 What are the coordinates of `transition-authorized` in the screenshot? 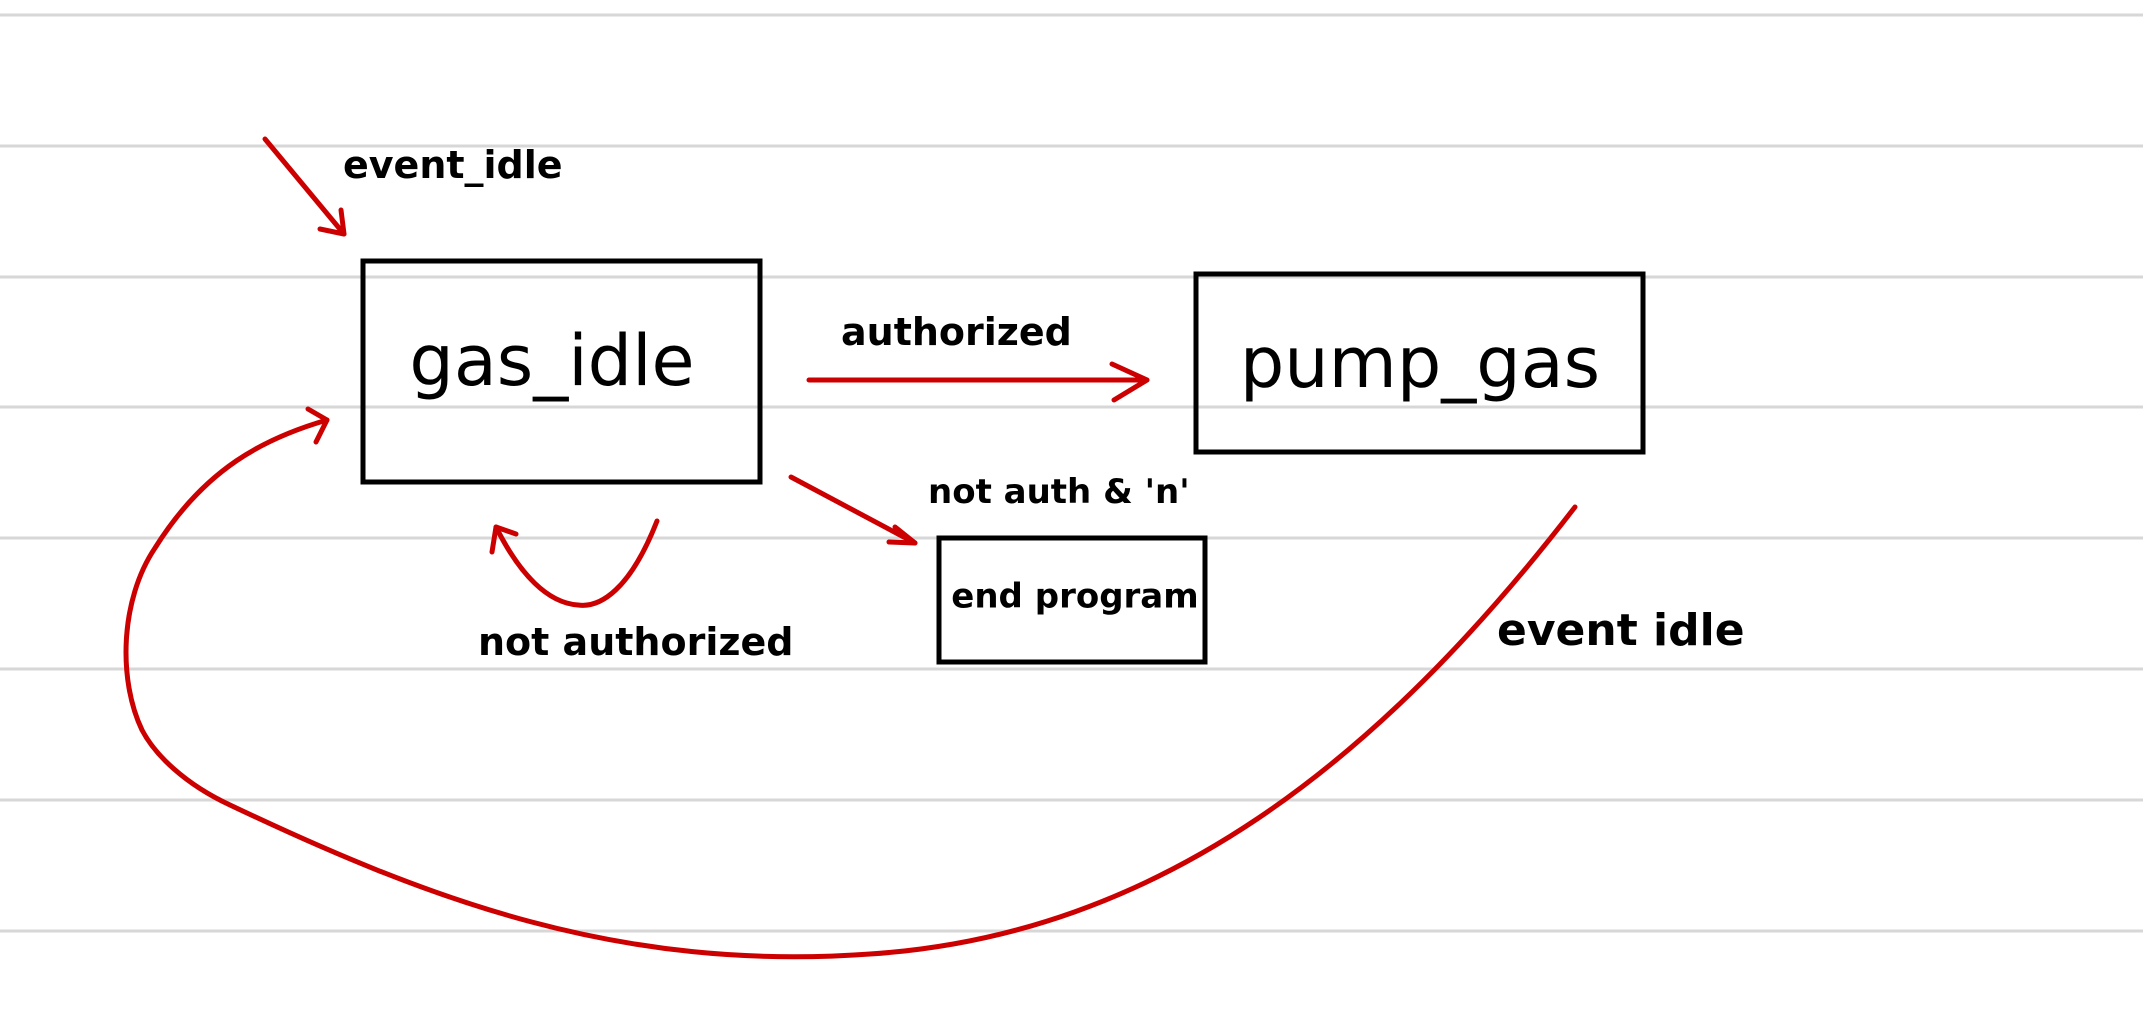 It's located at (978, 382).